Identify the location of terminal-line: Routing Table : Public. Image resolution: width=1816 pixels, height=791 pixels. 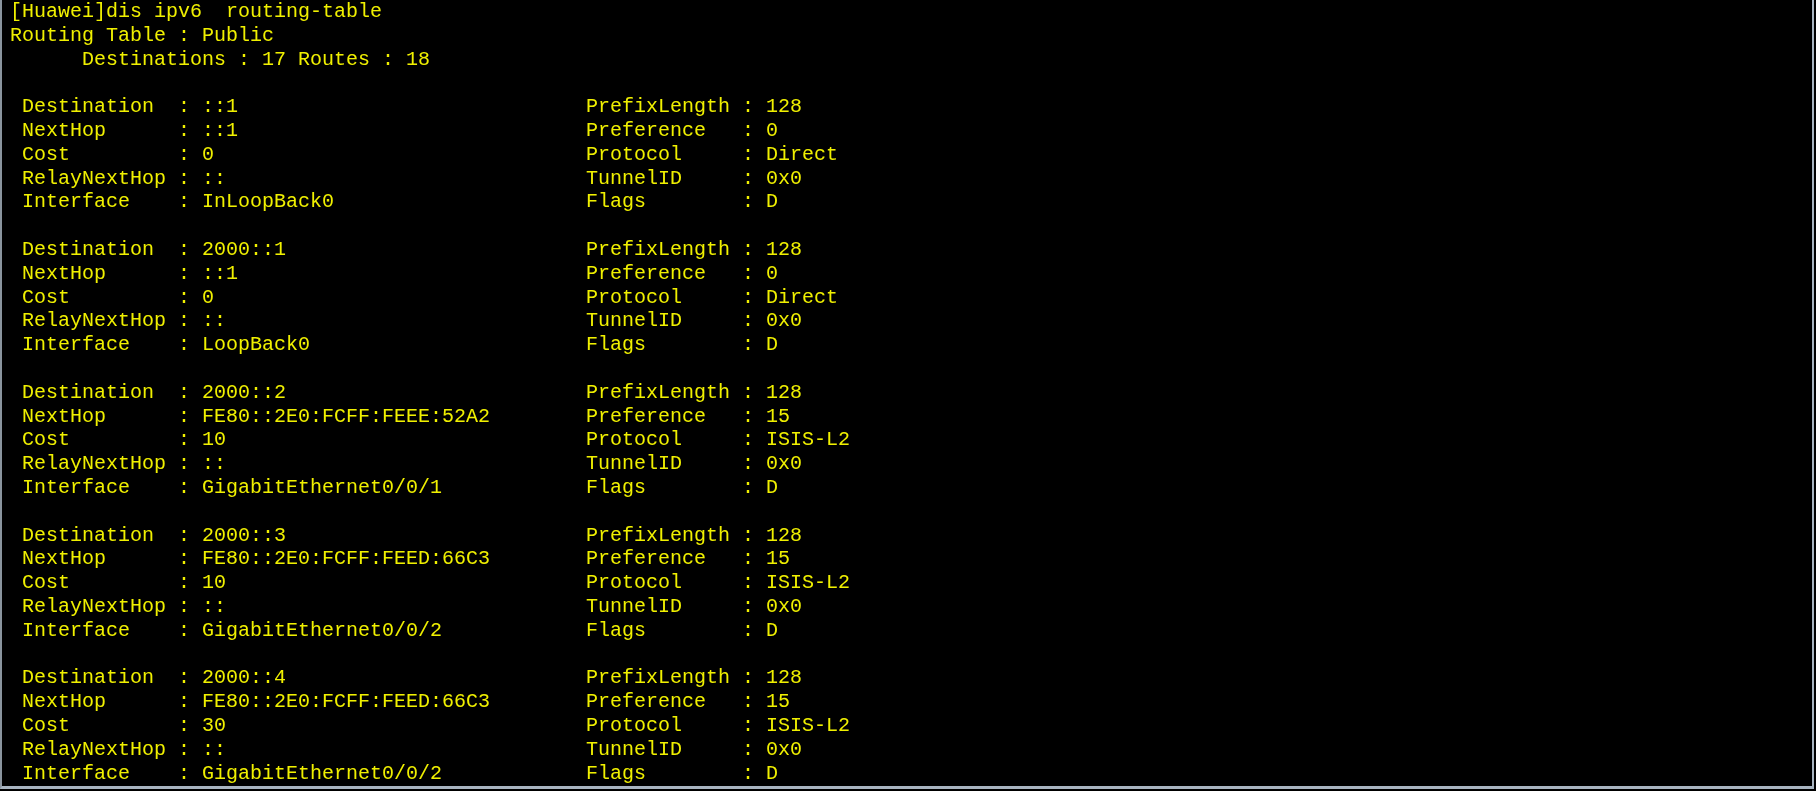
(142, 35).